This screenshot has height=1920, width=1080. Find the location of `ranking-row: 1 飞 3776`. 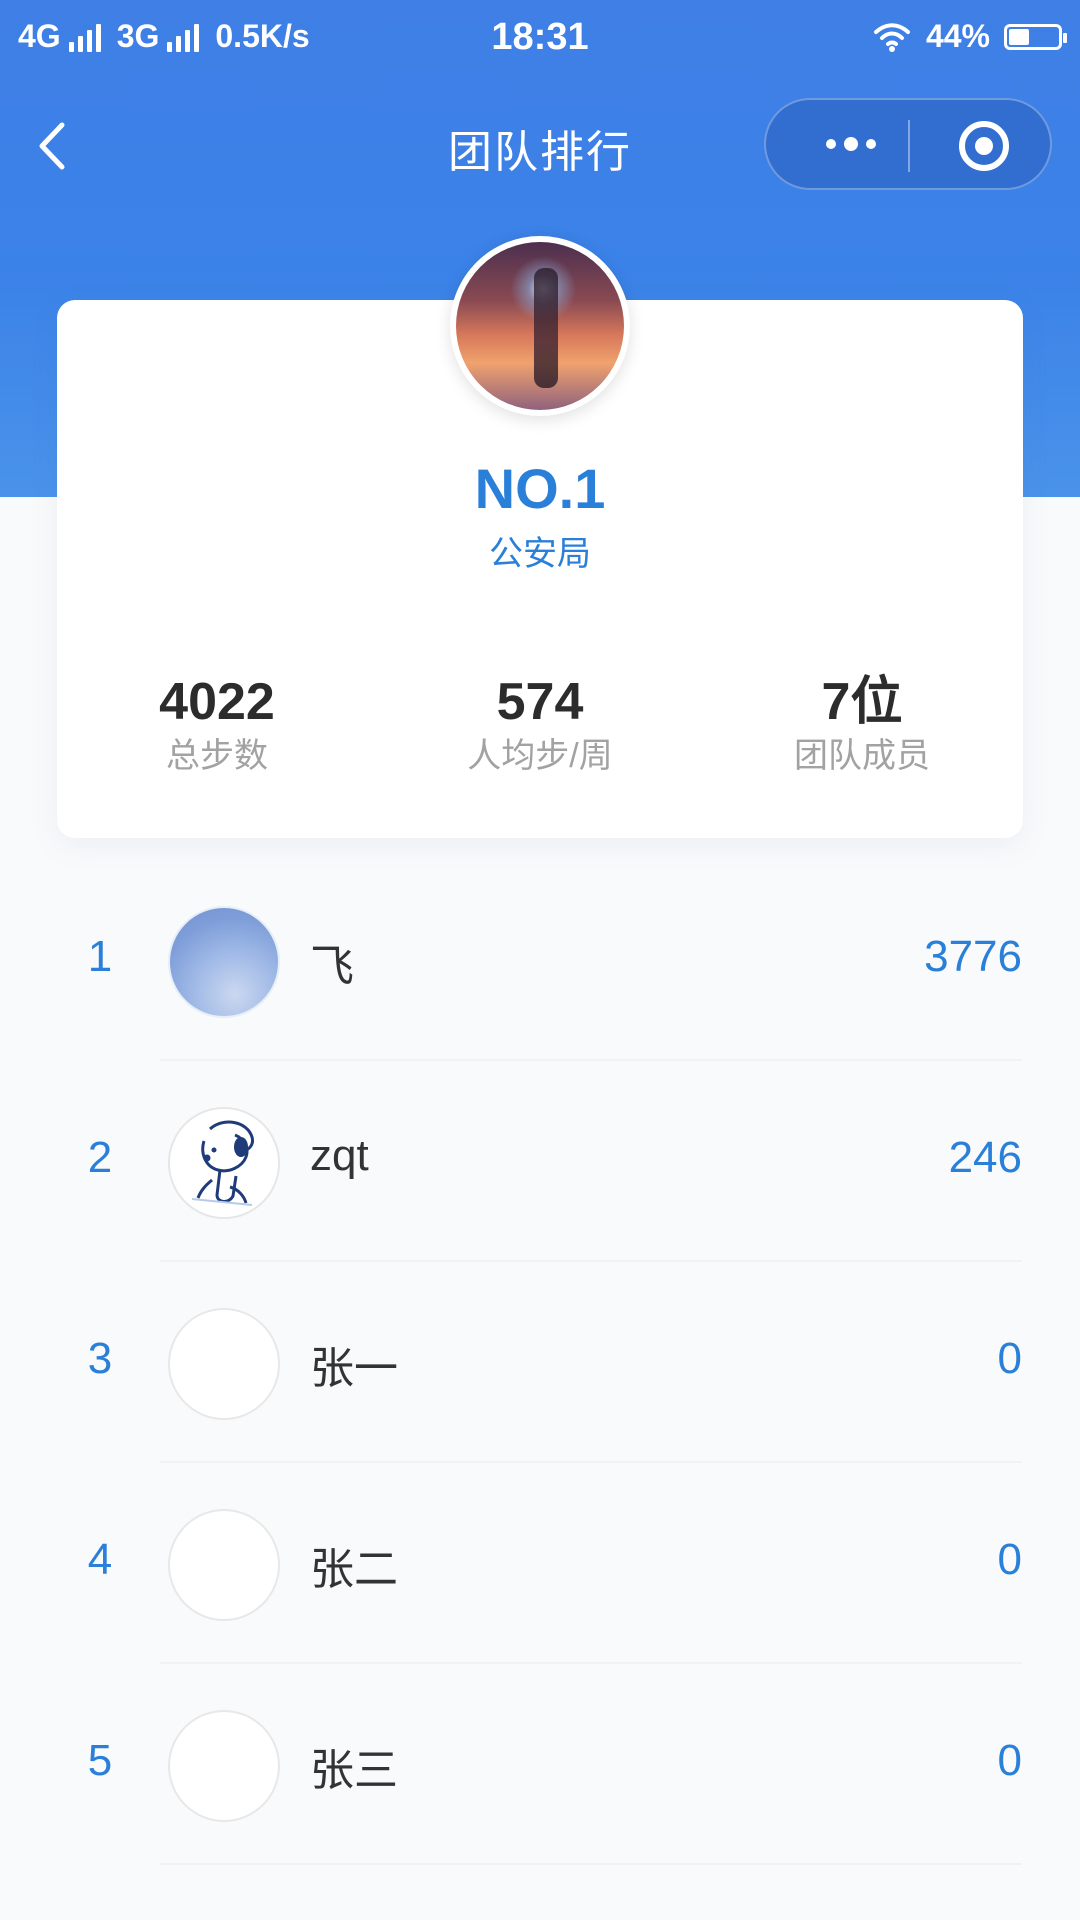

ranking-row: 1 飞 3776 is located at coordinates (540, 960).